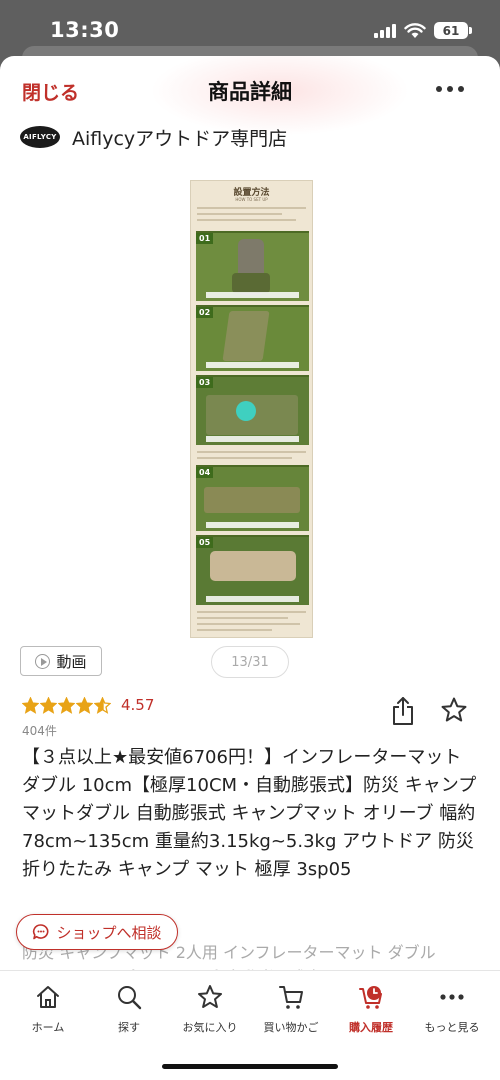 The height and width of the screenshot is (1080, 500). I want to click on nav-favorites: お気に入り, so click(210, 1009).